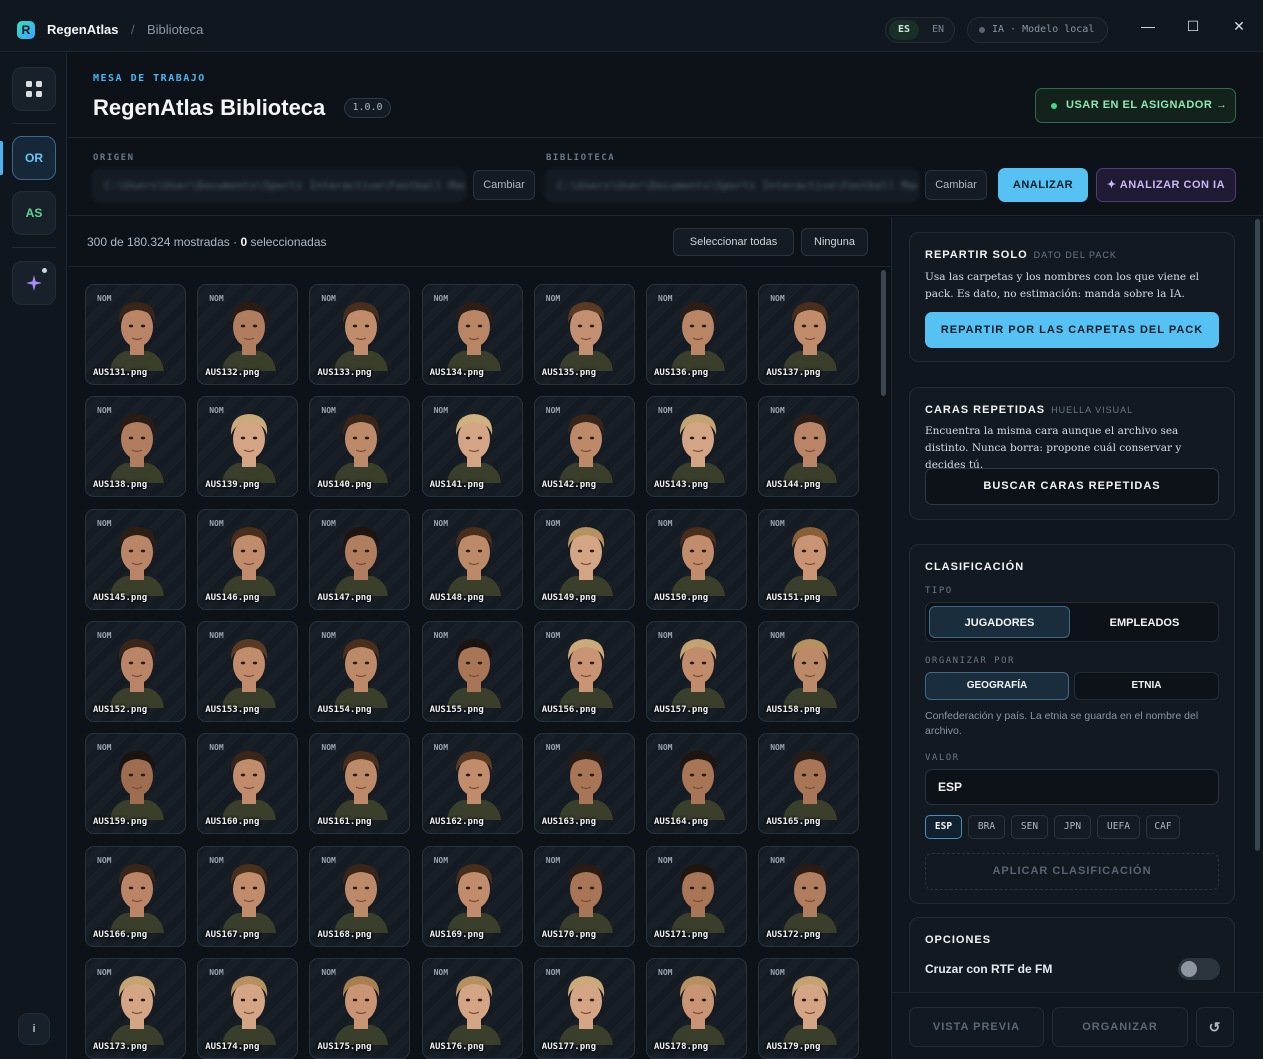 This screenshot has width=1263, height=1059. What do you see at coordinates (999, 622) in the screenshot?
I see `type-players-option: JUGADORES` at bounding box center [999, 622].